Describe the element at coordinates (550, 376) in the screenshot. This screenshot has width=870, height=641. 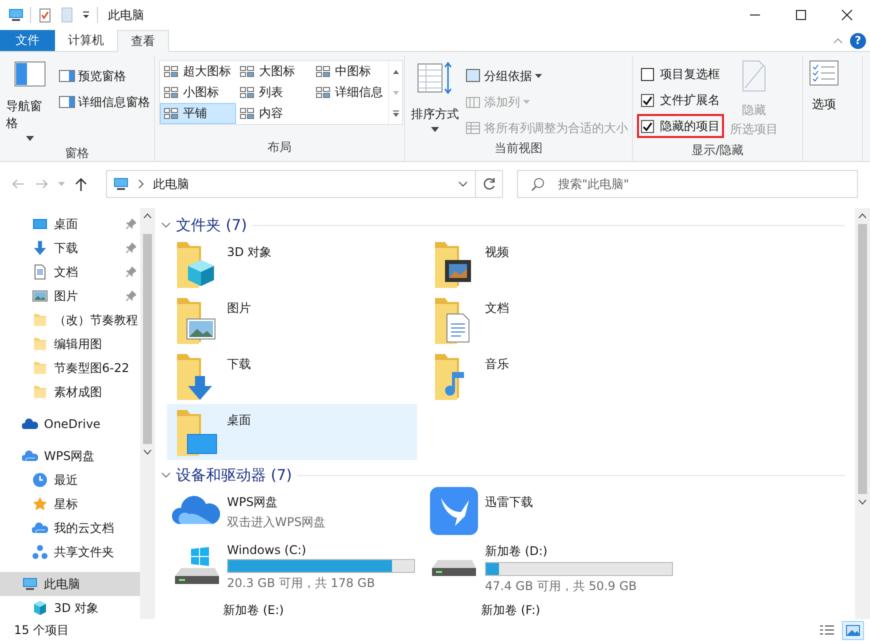
I see `file-tile: 音乐` at that location.